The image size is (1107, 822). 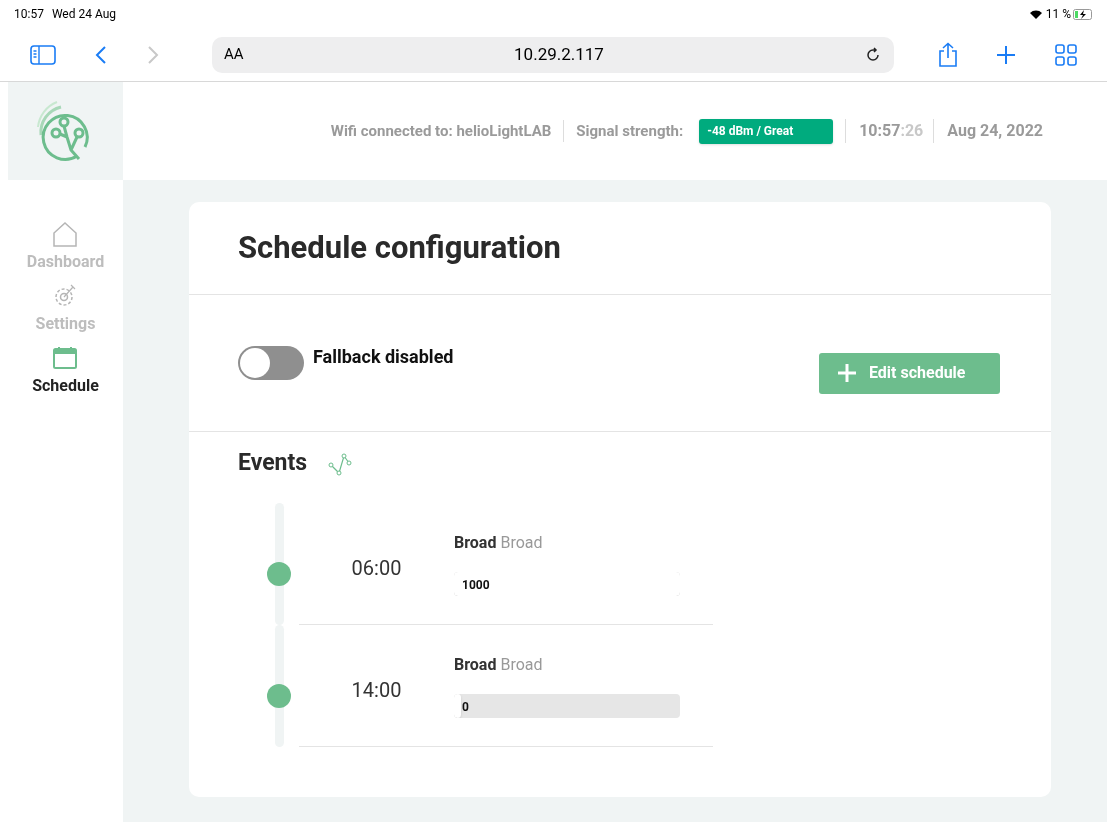 I want to click on status-time: 10:57, so click(x=29, y=14).